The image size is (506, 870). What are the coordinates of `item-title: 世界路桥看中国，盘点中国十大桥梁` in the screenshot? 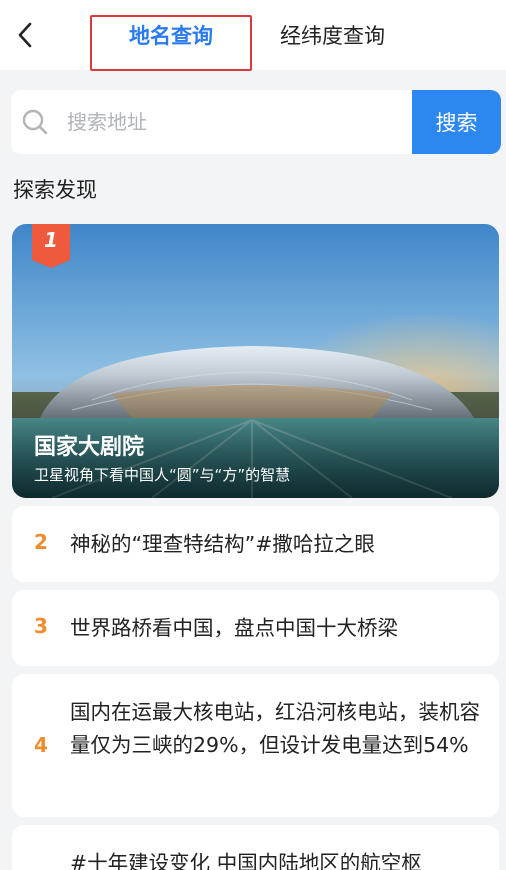 It's located at (234, 628).